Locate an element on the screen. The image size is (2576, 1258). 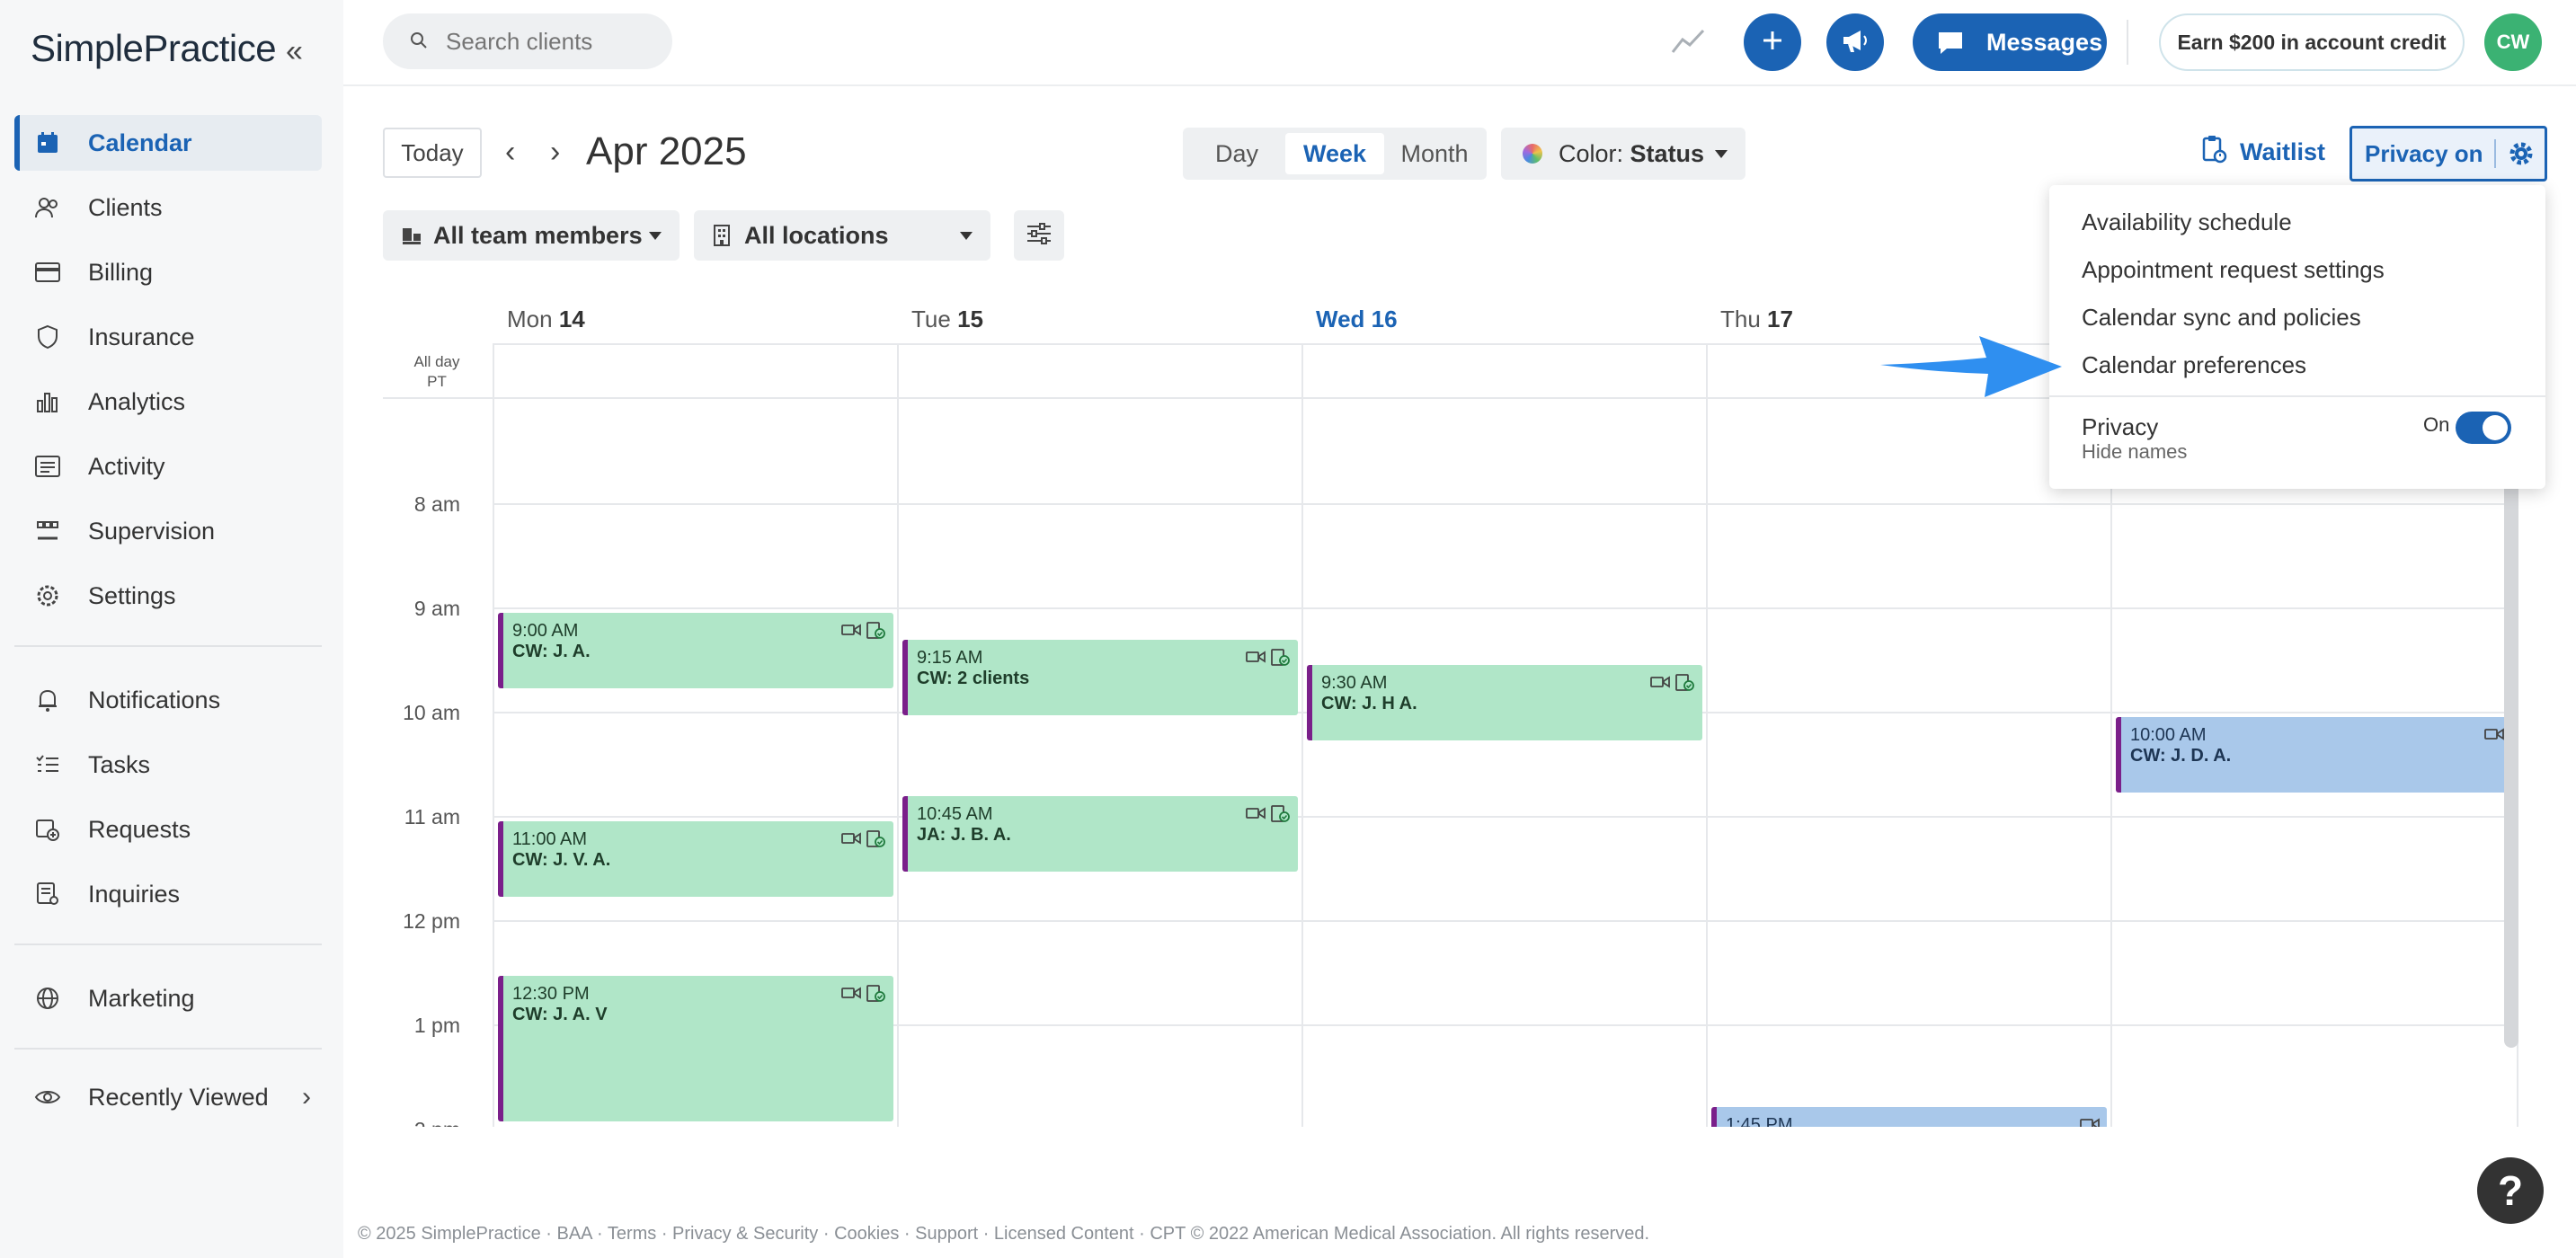
caret-down-icon is located at coordinates (1721, 153).